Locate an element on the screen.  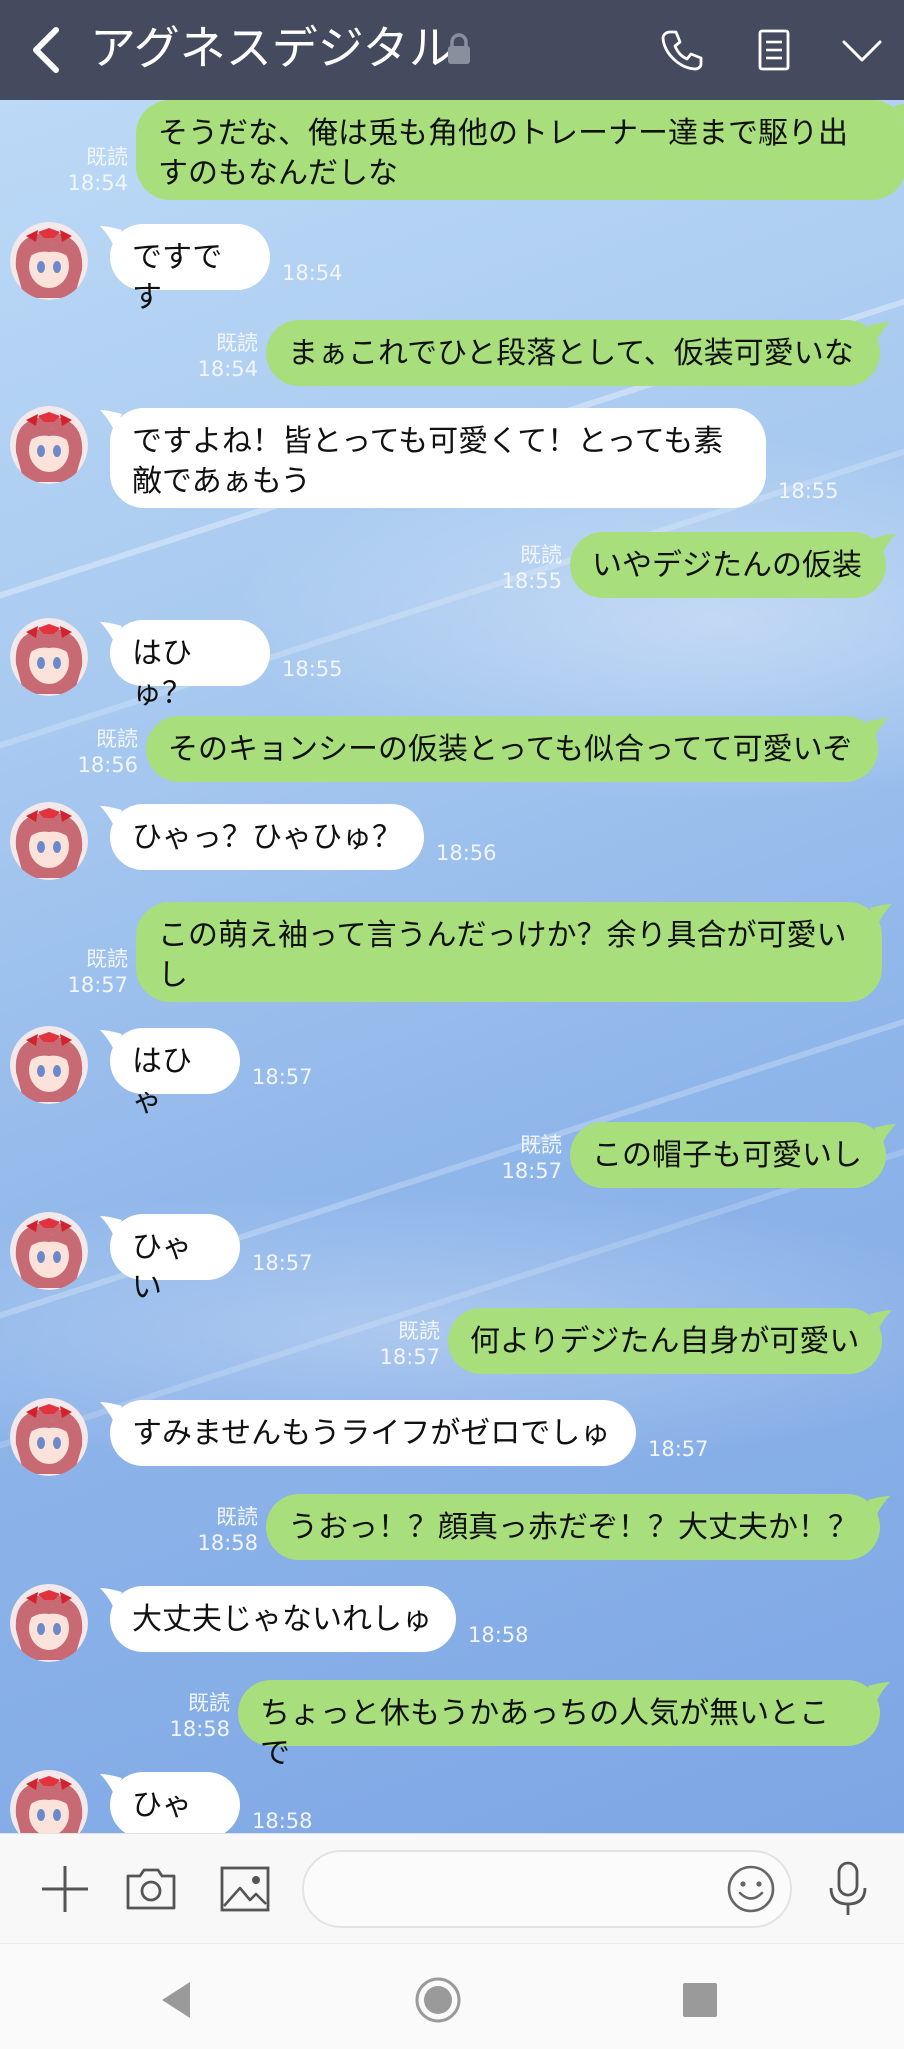
mic-button is located at coordinates (848, 1889).